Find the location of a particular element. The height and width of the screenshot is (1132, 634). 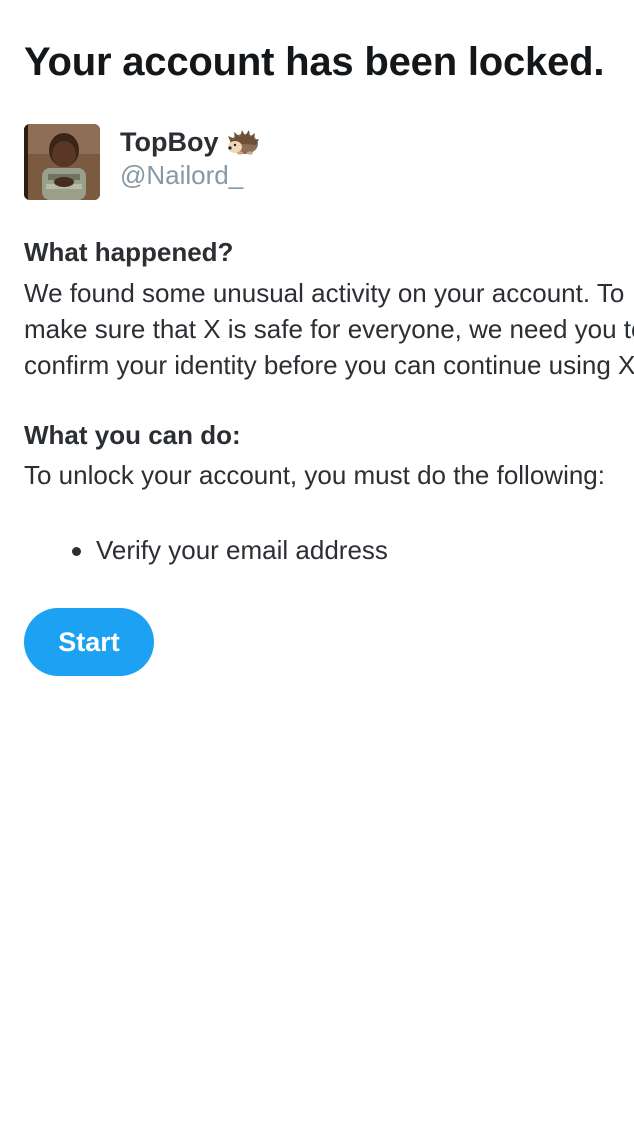

account-handle: @Nailord_ is located at coordinates (182, 175).